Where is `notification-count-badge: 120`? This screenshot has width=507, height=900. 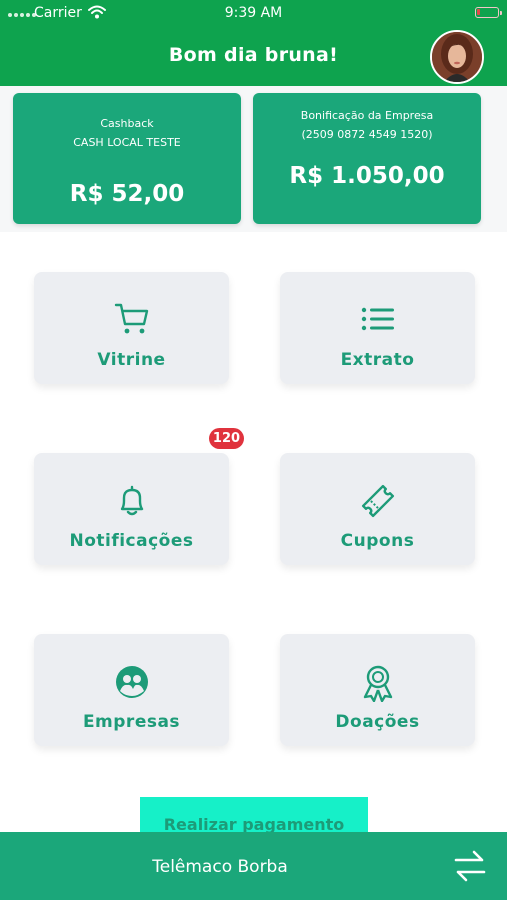
notification-count-badge: 120 is located at coordinates (226, 438).